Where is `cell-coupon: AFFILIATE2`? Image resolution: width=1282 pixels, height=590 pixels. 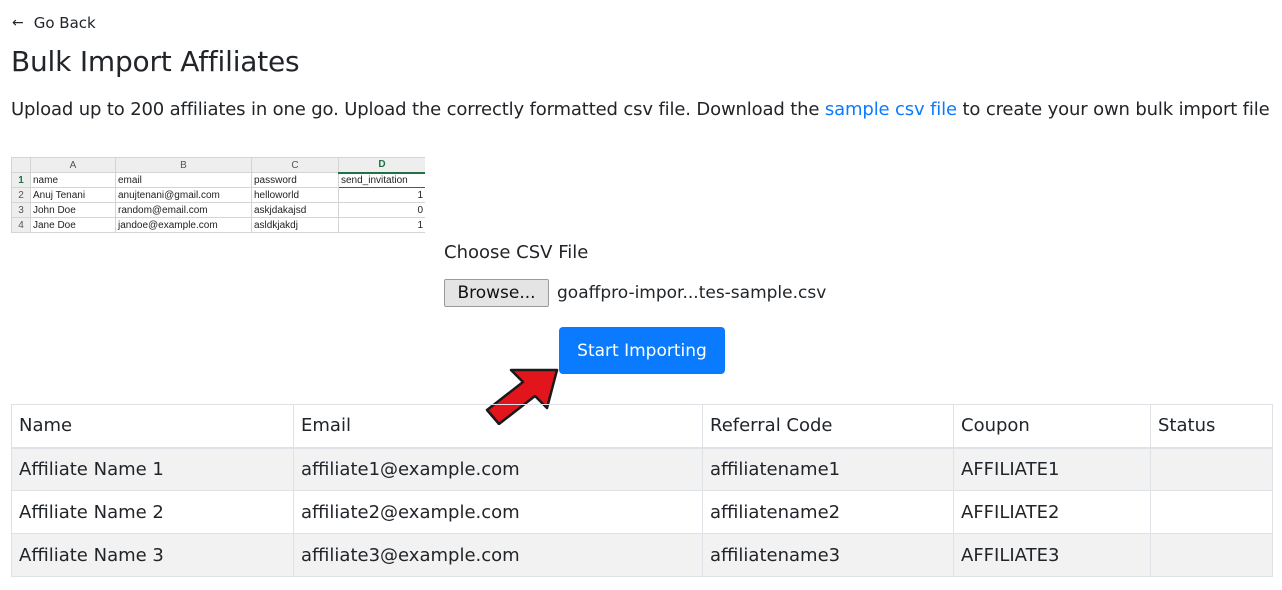 cell-coupon: AFFILIATE2 is located at coordinates (1052, 512).